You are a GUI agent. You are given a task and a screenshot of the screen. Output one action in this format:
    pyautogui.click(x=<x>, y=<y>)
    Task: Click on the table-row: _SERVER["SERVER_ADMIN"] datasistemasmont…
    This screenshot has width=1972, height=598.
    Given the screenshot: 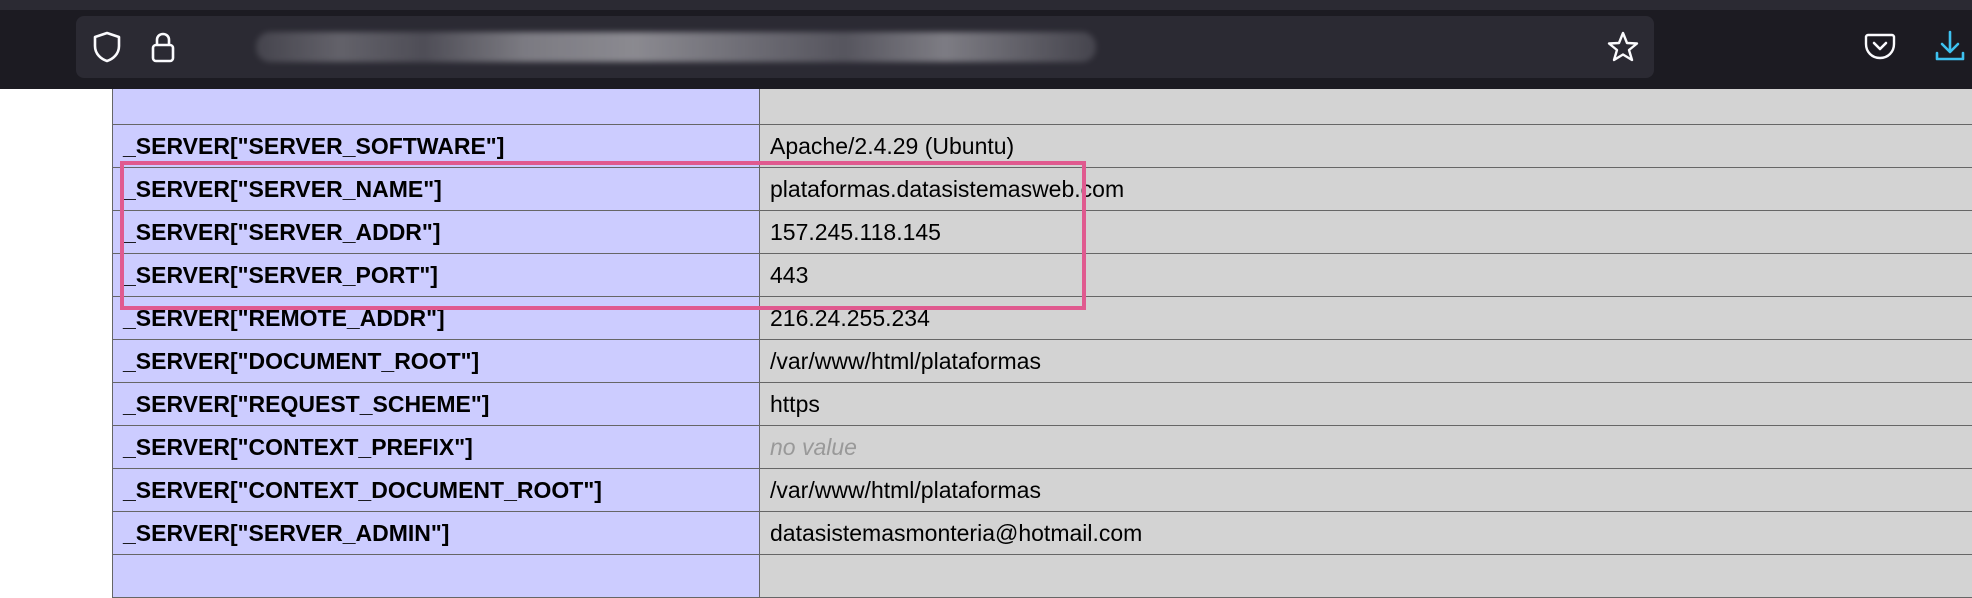 What is the action you would take?
    pyautogui.click(x=1042, y=533)
    